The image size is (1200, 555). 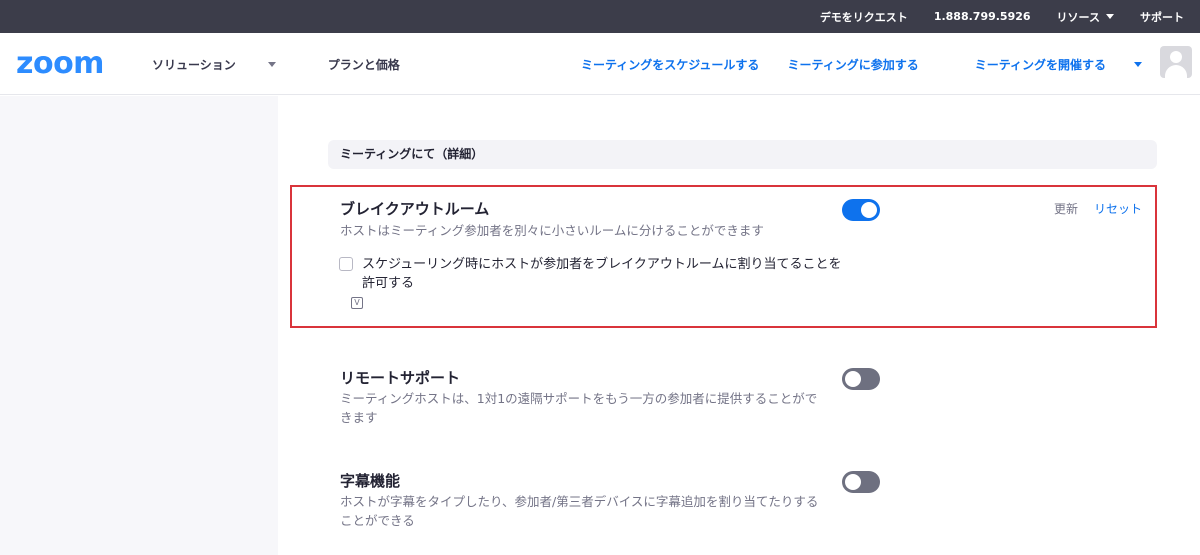 I want to click on captions-title: 字幕機能, so click(x=370, y=481).